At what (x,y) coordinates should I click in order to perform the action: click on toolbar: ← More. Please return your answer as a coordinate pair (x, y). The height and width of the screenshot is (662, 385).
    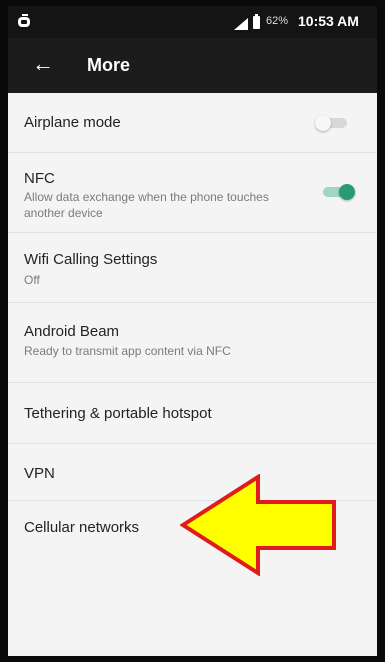
    Looking at the image, I should click on (192, 65).